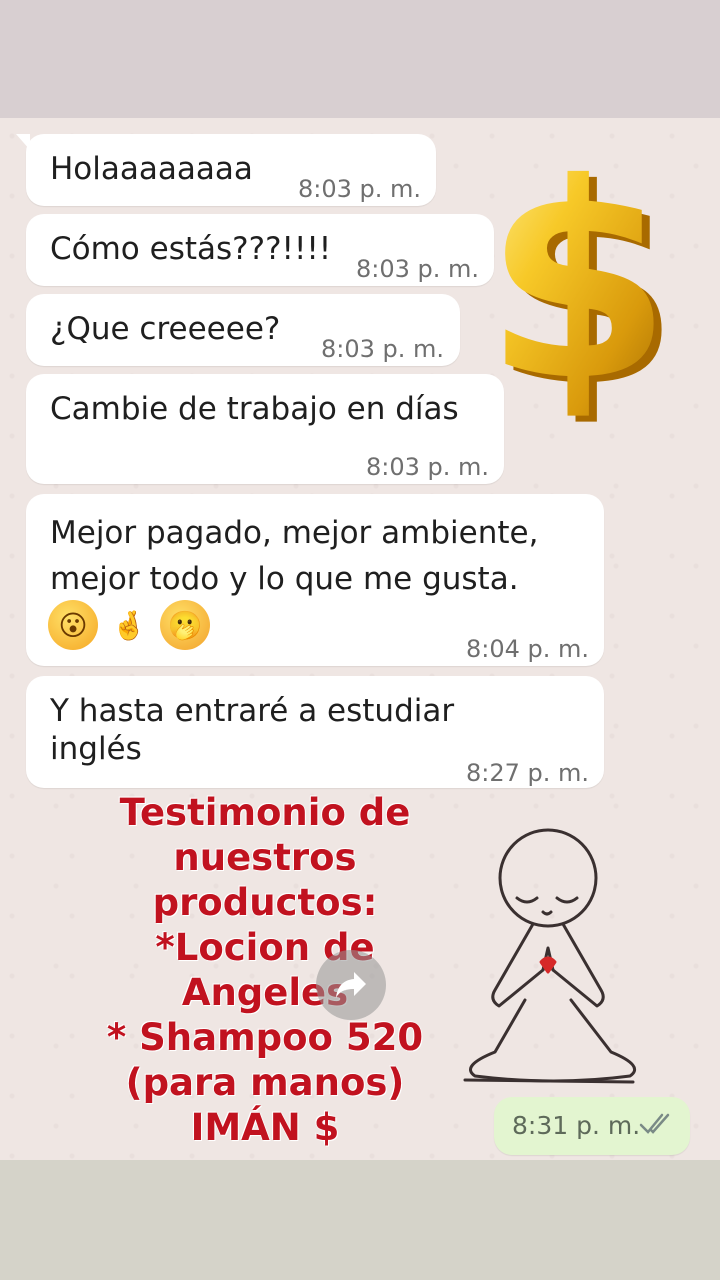  Describe the element at coordinates (360, 1220) in the screenshot. I see `bottom-band` at that location.